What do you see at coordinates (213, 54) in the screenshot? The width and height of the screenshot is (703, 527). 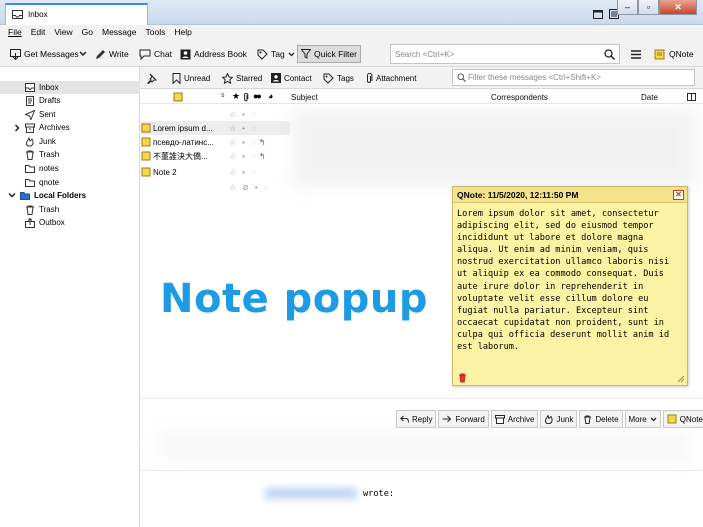 I see `address-book-button: Address Book` at bounding box center [213, 54].